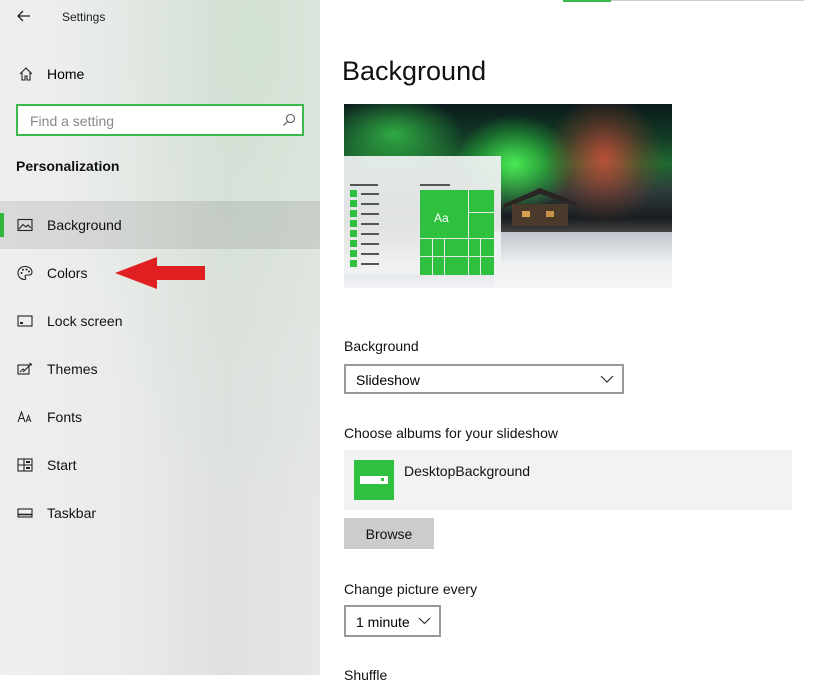 The image size is (820, 683). What do you see at coordinates (26, 74) in the screenshot?
I see `home-icon` at bounding box center [26, 74].